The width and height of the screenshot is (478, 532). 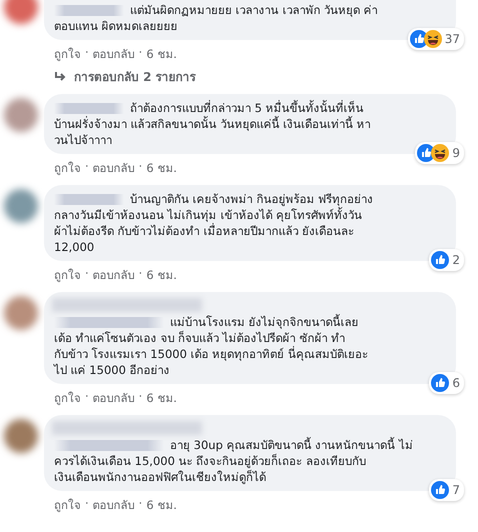 What do you see at coordinates (456, 260) in the screenshot?
I see `reaction-count: 2` at bounding box center [456, 260].